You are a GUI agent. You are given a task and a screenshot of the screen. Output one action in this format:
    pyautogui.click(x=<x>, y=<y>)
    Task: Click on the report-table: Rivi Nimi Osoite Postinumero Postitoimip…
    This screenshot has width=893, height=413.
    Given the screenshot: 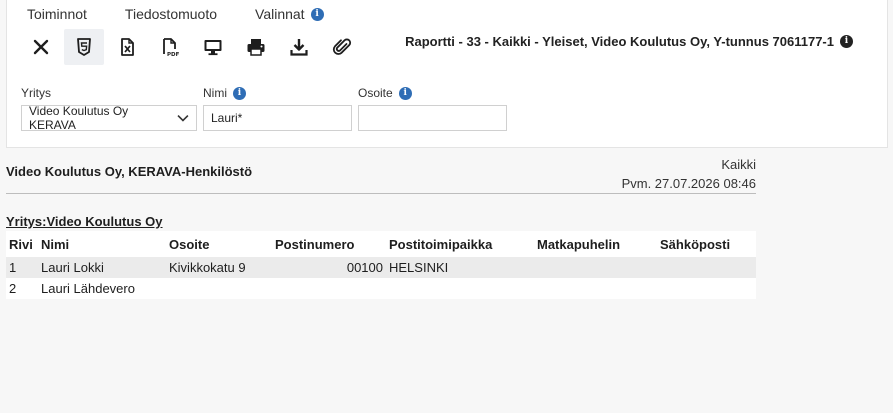 What is the action you would take?
    pyautogui.click(x=381, y=265)
    